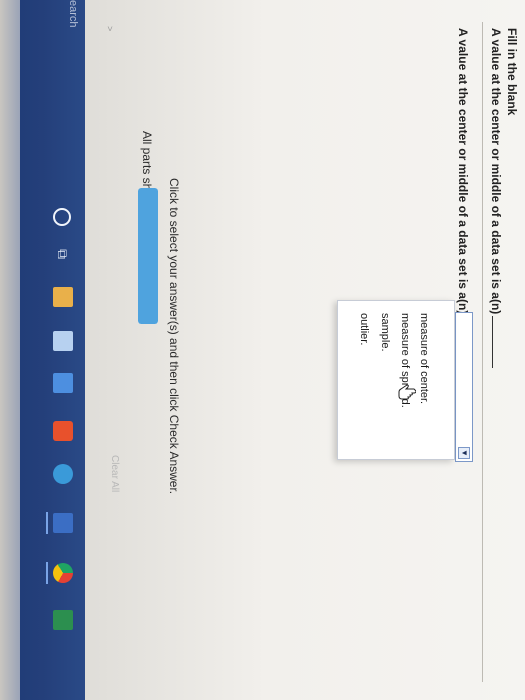  What do you see at coordinates (63, 383) in the screenshot?
I see `mail-icon` at bounding box center [63, 383].